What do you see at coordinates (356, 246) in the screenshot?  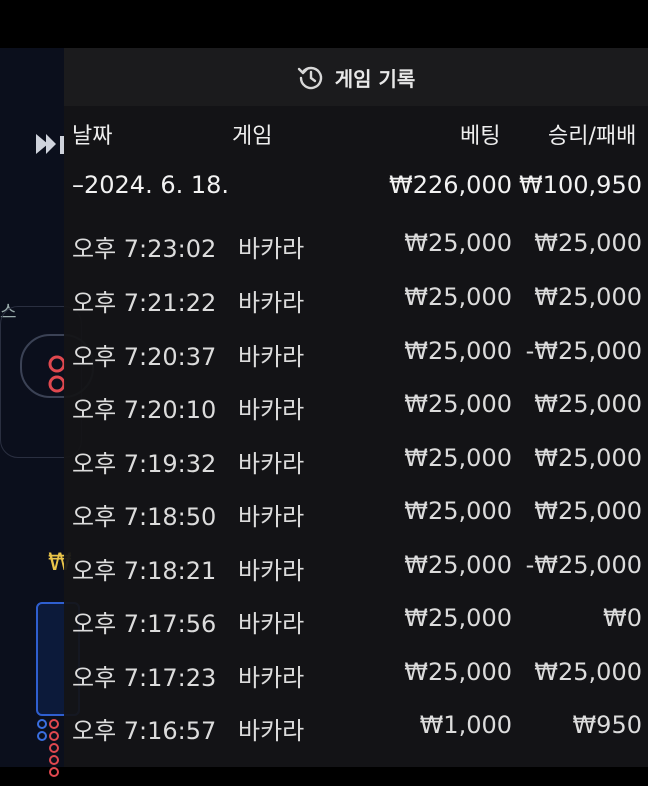 I see `history-row: 오후 7:23:02 바카라 ₩25,000 ₩25,000` at bounding box center [356, 246].